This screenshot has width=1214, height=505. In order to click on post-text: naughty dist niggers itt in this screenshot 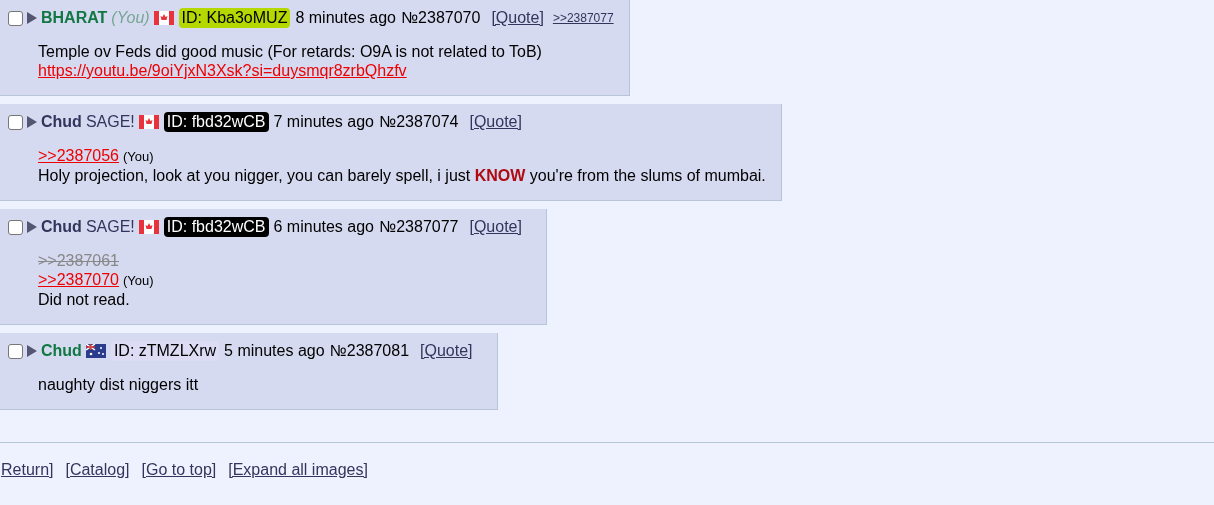, I will do `click(118, 384)`.